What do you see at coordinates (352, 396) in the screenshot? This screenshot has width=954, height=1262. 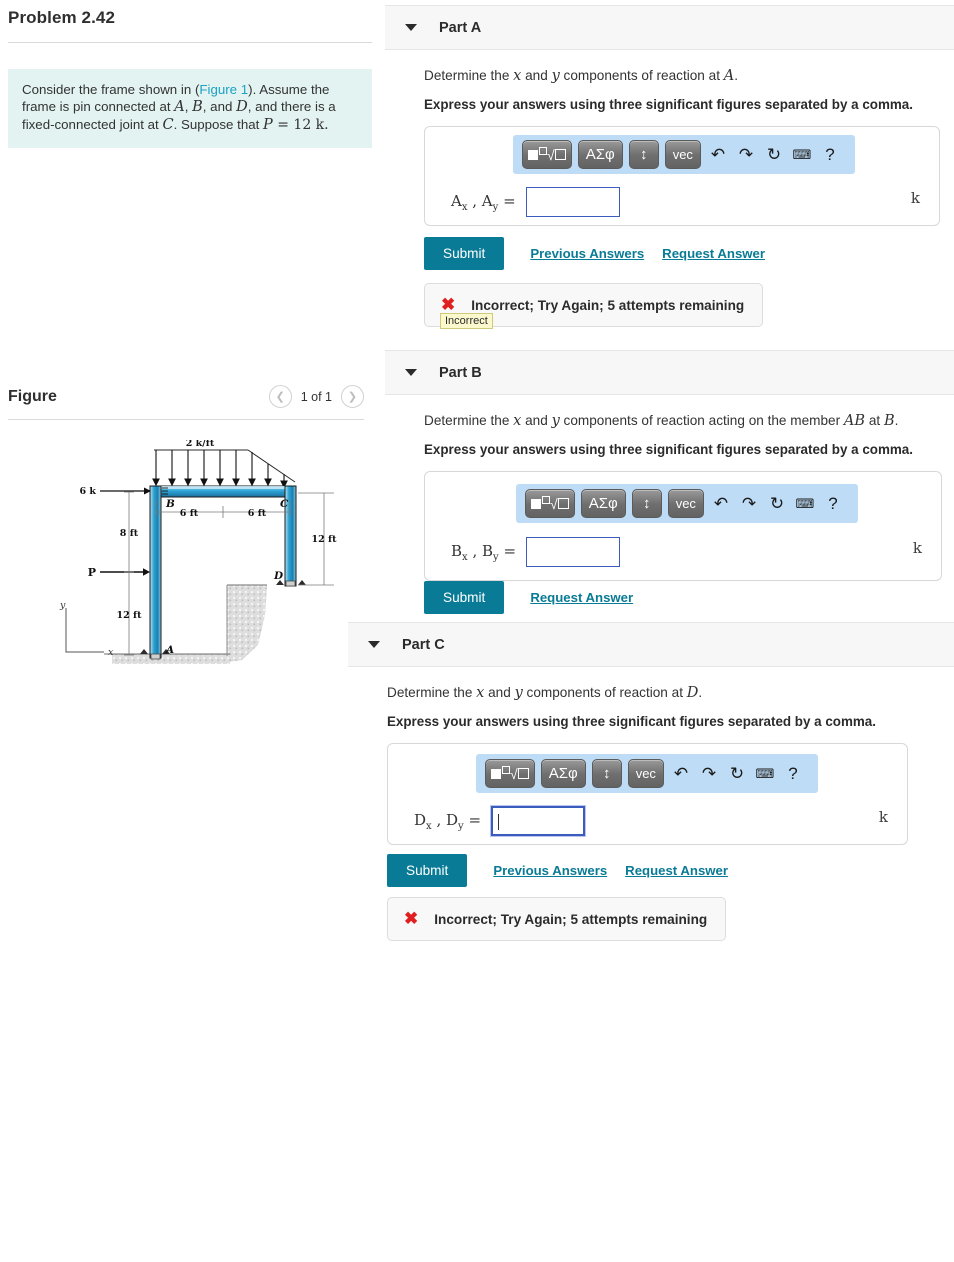 I see `chevron-right-icon: ❯` at bounding box center [352, 396].